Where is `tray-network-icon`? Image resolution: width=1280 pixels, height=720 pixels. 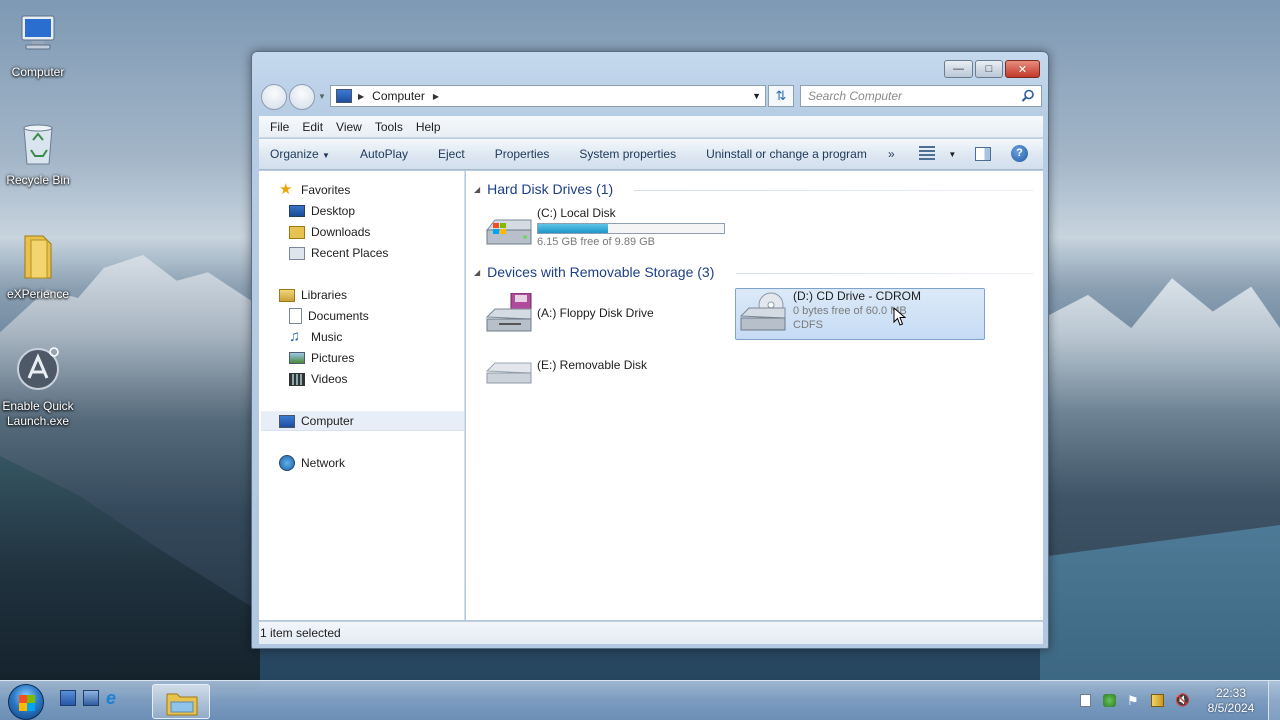 tray-network-icon is located at coordinates (1157, 700).